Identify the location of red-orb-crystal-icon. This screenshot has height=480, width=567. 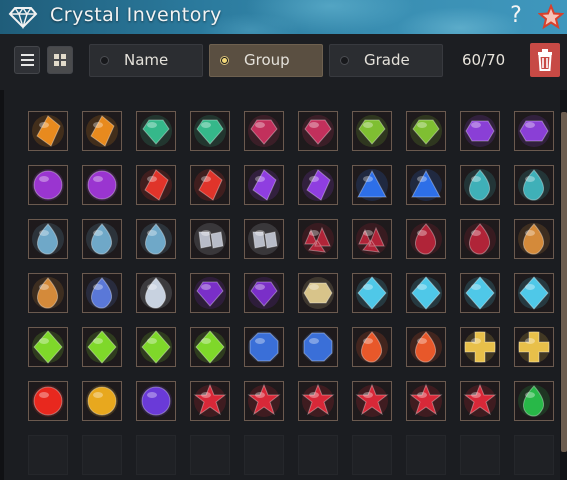
(48, 401).